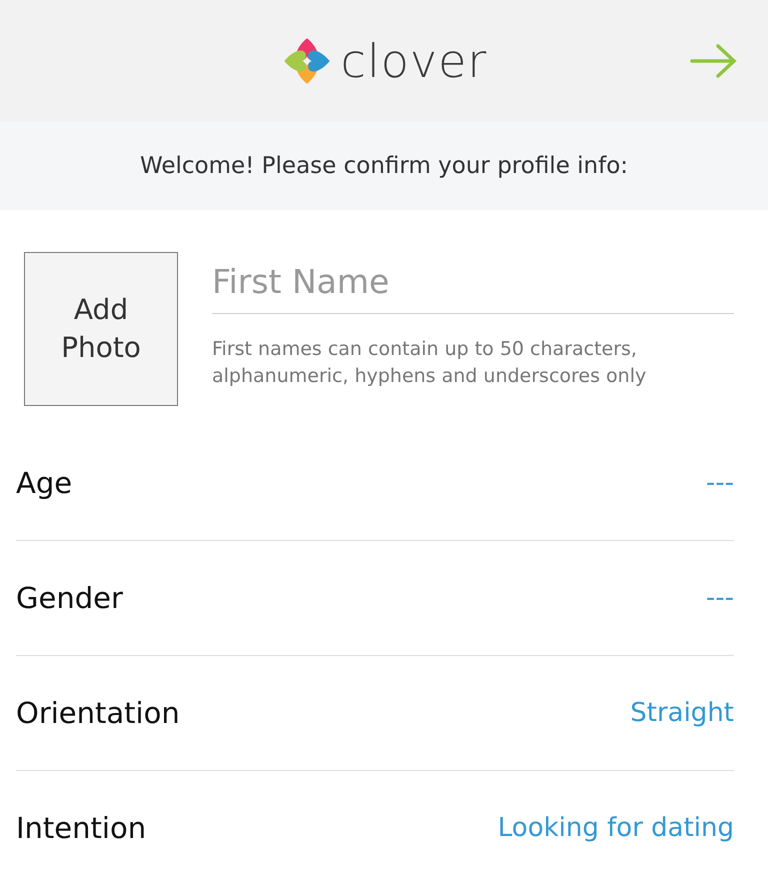  I want to click on first-name-hint: First names can contain up to 50 characters, alphanumeric, hyphens and underscores only, so click(430, 363).